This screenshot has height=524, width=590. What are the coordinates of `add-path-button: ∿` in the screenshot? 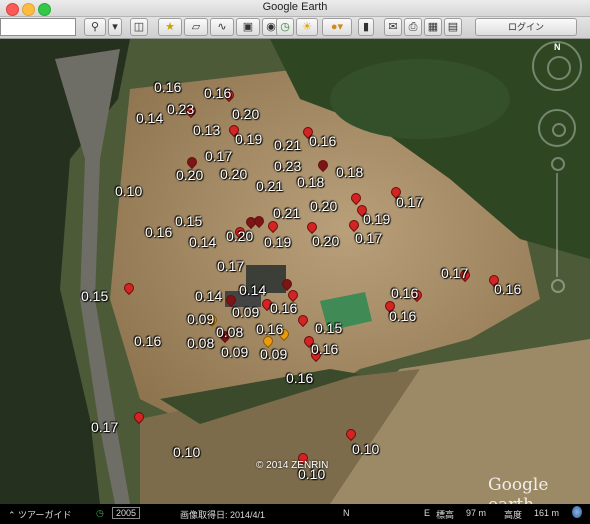 It's located at (222, 27).